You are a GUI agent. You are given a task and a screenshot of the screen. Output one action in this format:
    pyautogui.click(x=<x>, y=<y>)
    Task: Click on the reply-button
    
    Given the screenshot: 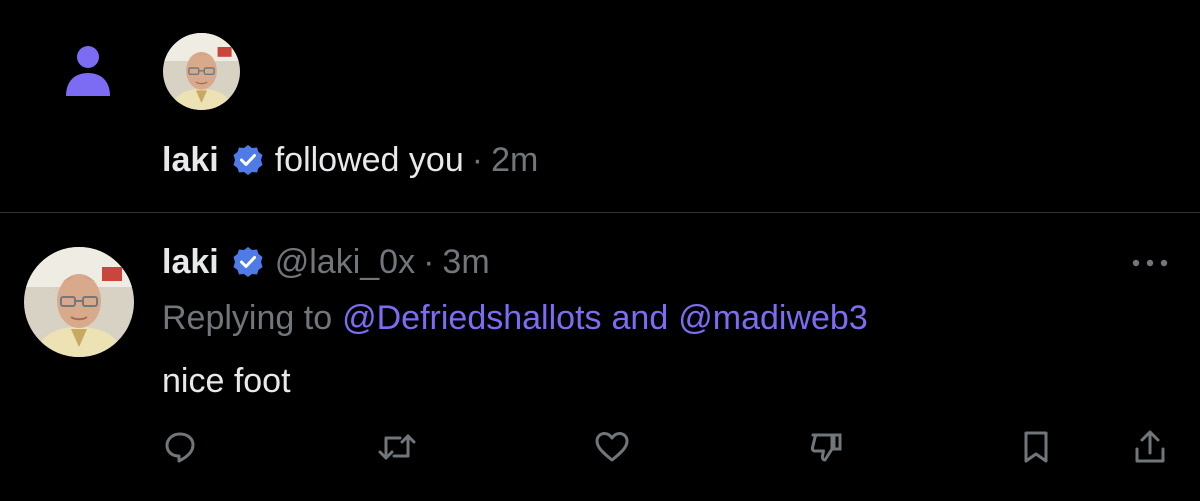 What is the action you would take?
    pyautogui.click(x=180, y=447)
    